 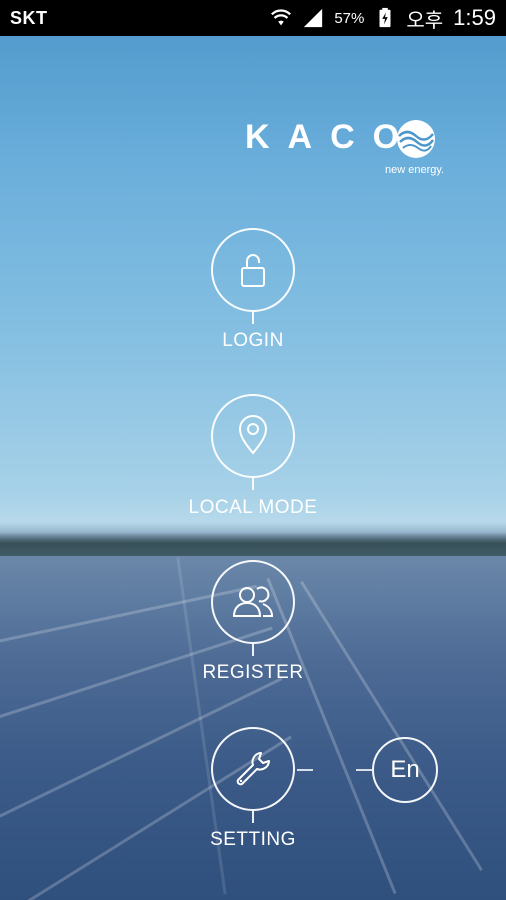 I want to click on unlock-icon, so click(x=253, y=270).